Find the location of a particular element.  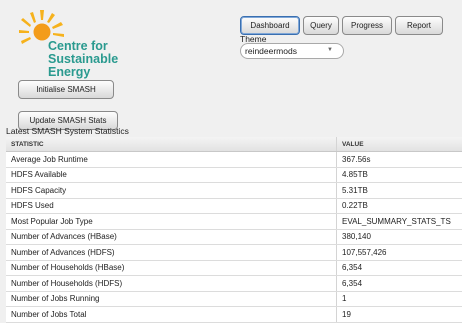

statistic-cell: Number of Jobs Total is located at coordinates (171, 315).